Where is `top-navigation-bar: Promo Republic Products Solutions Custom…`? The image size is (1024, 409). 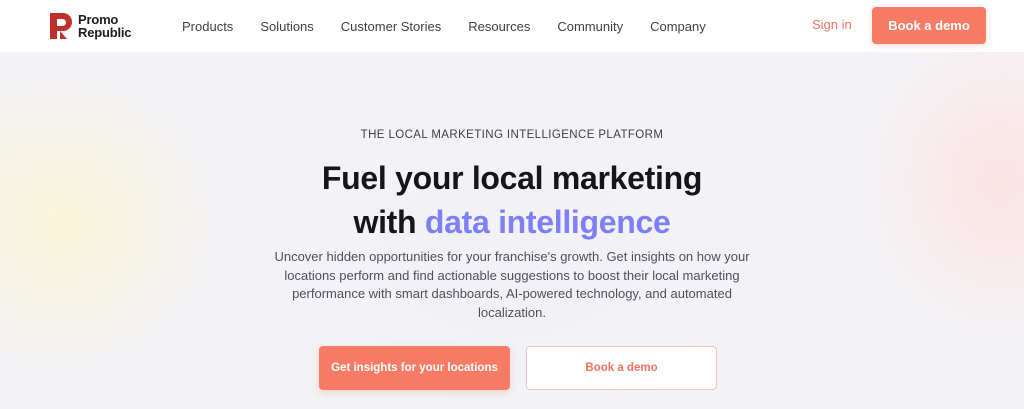 top-navigation-bar: Promo Republic Products Solutions Custom… is located at coordinates (512, 26).